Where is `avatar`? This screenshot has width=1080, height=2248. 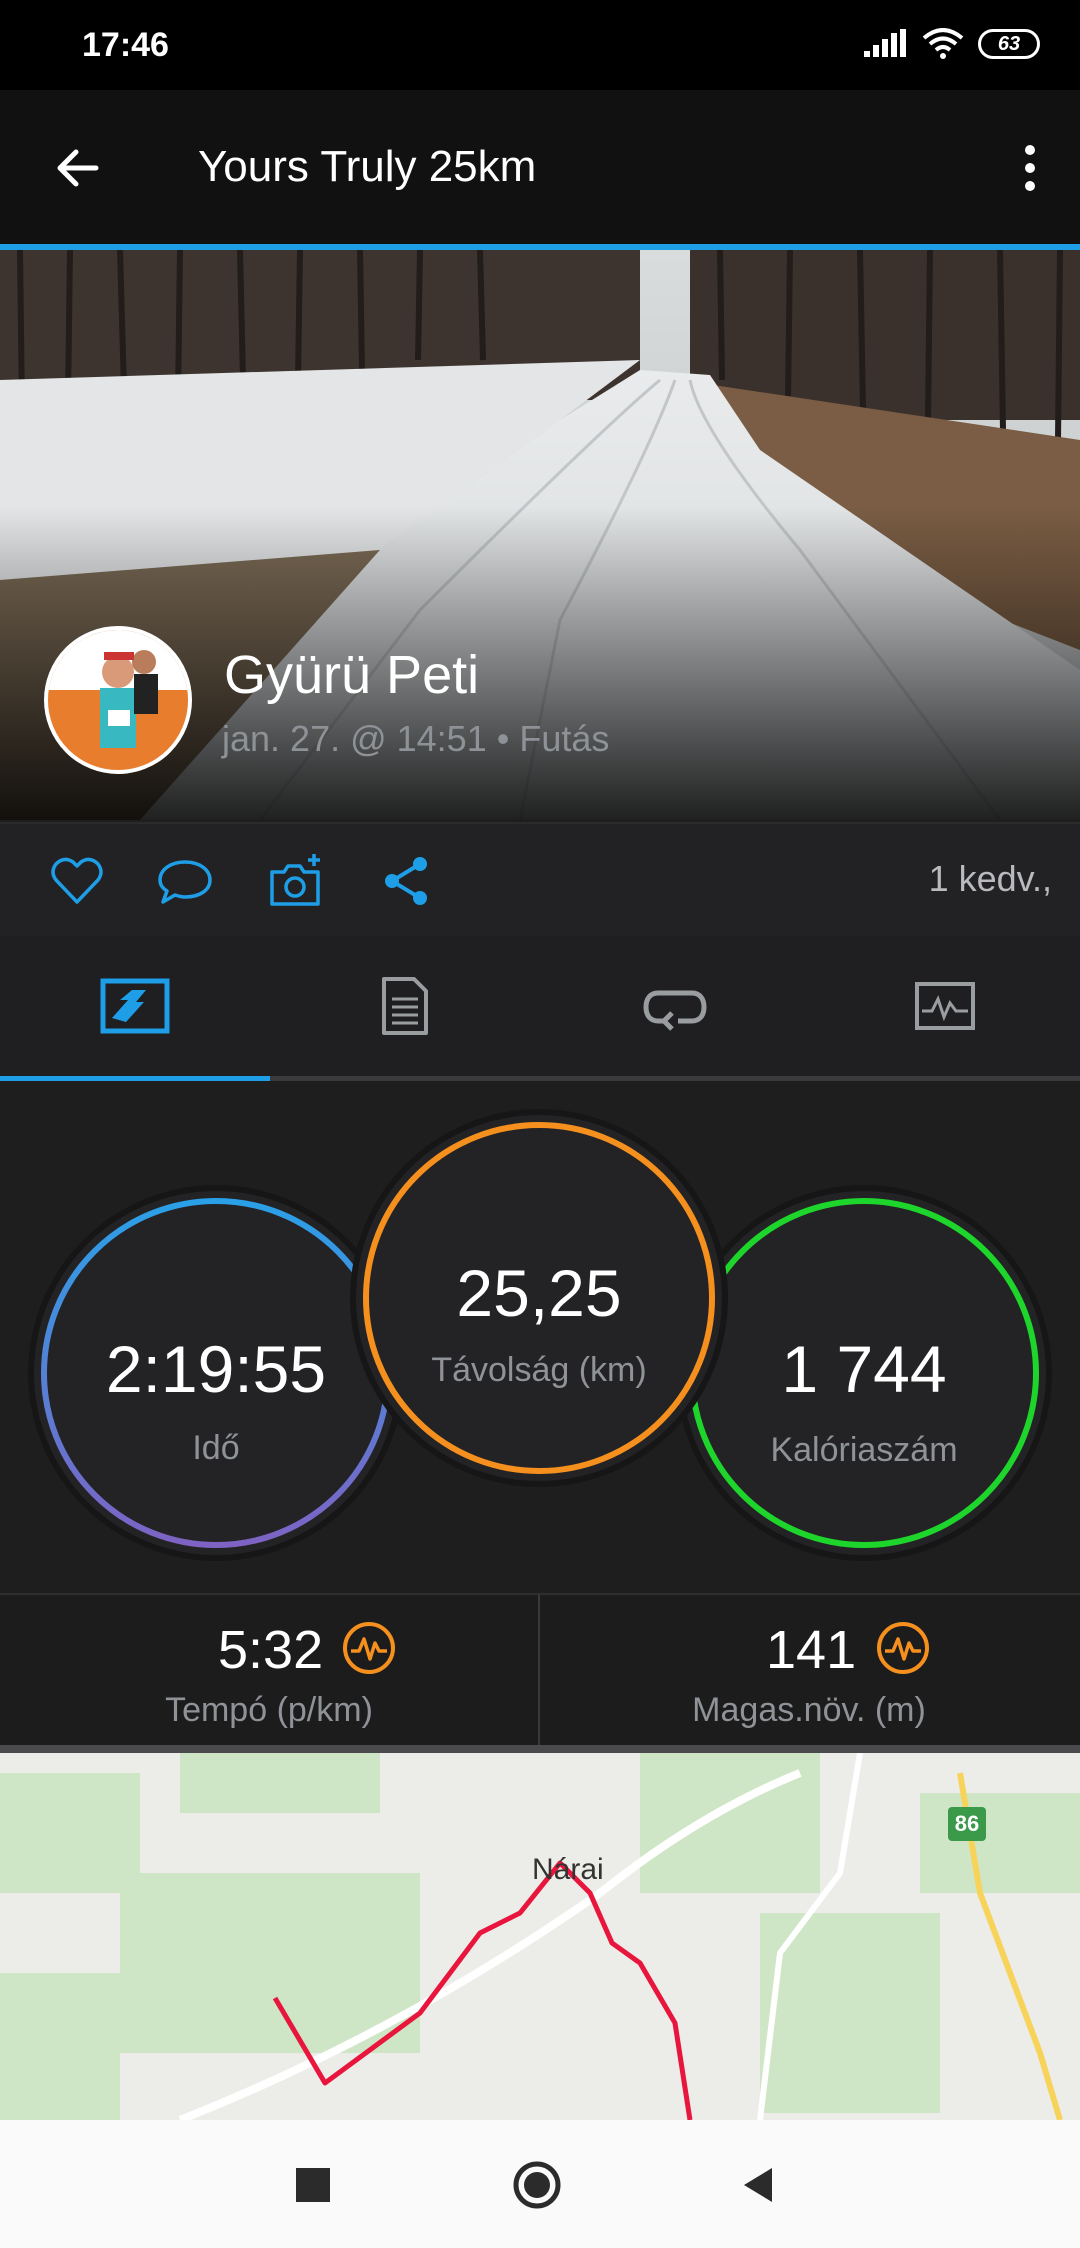
avatar is located at coordinates (118, 700).